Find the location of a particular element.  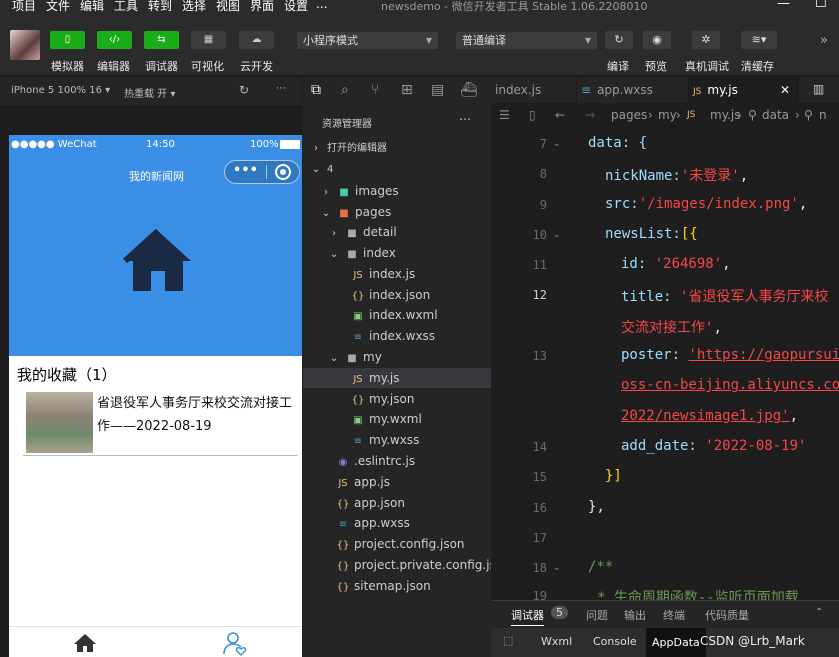

compile-button: ↻ is located at coordinates (619, 40).